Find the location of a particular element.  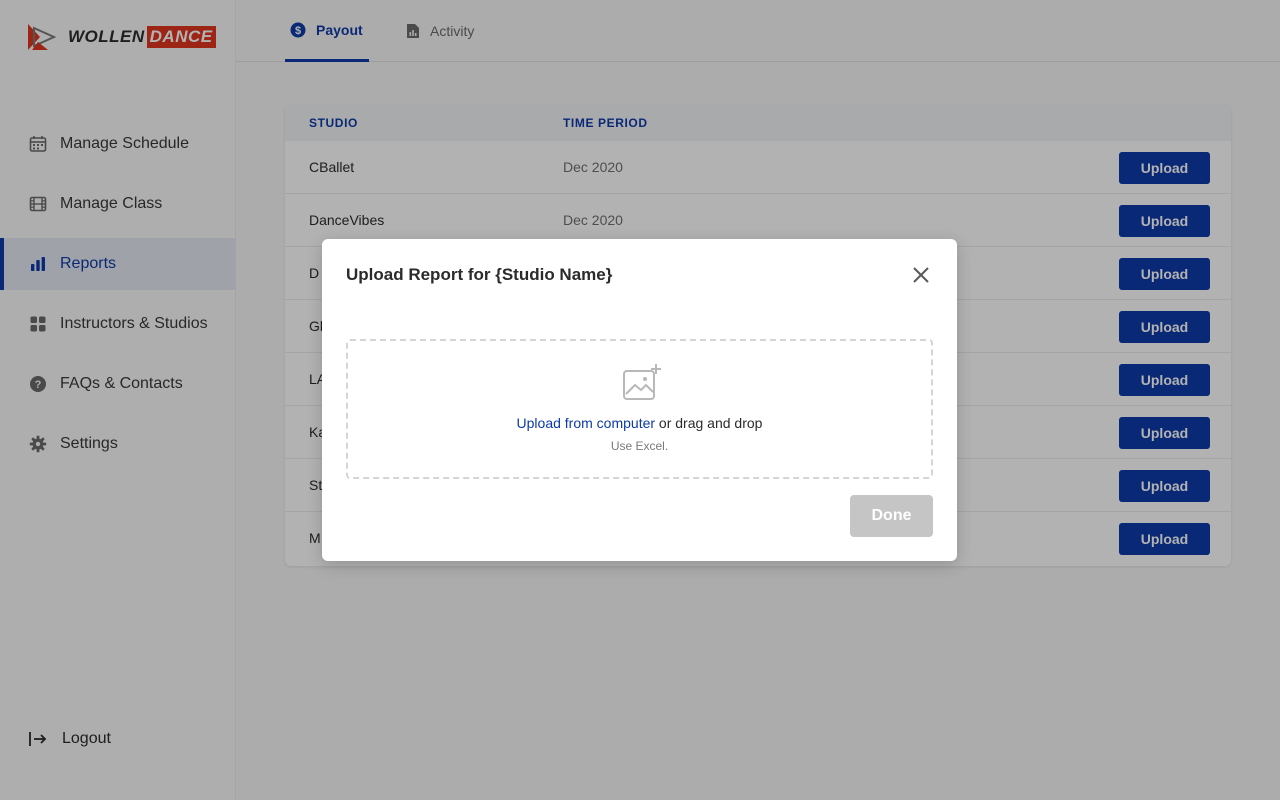

dropzone-hint: Use Excel. is located at coordinates (639, 446).